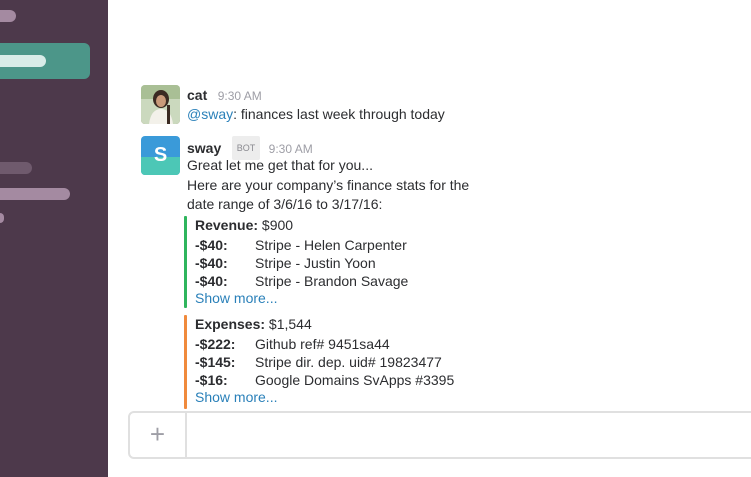  Describe the element at coordinates (276, 225) in the screenshot. I see `attachment-total: $900` at that location.